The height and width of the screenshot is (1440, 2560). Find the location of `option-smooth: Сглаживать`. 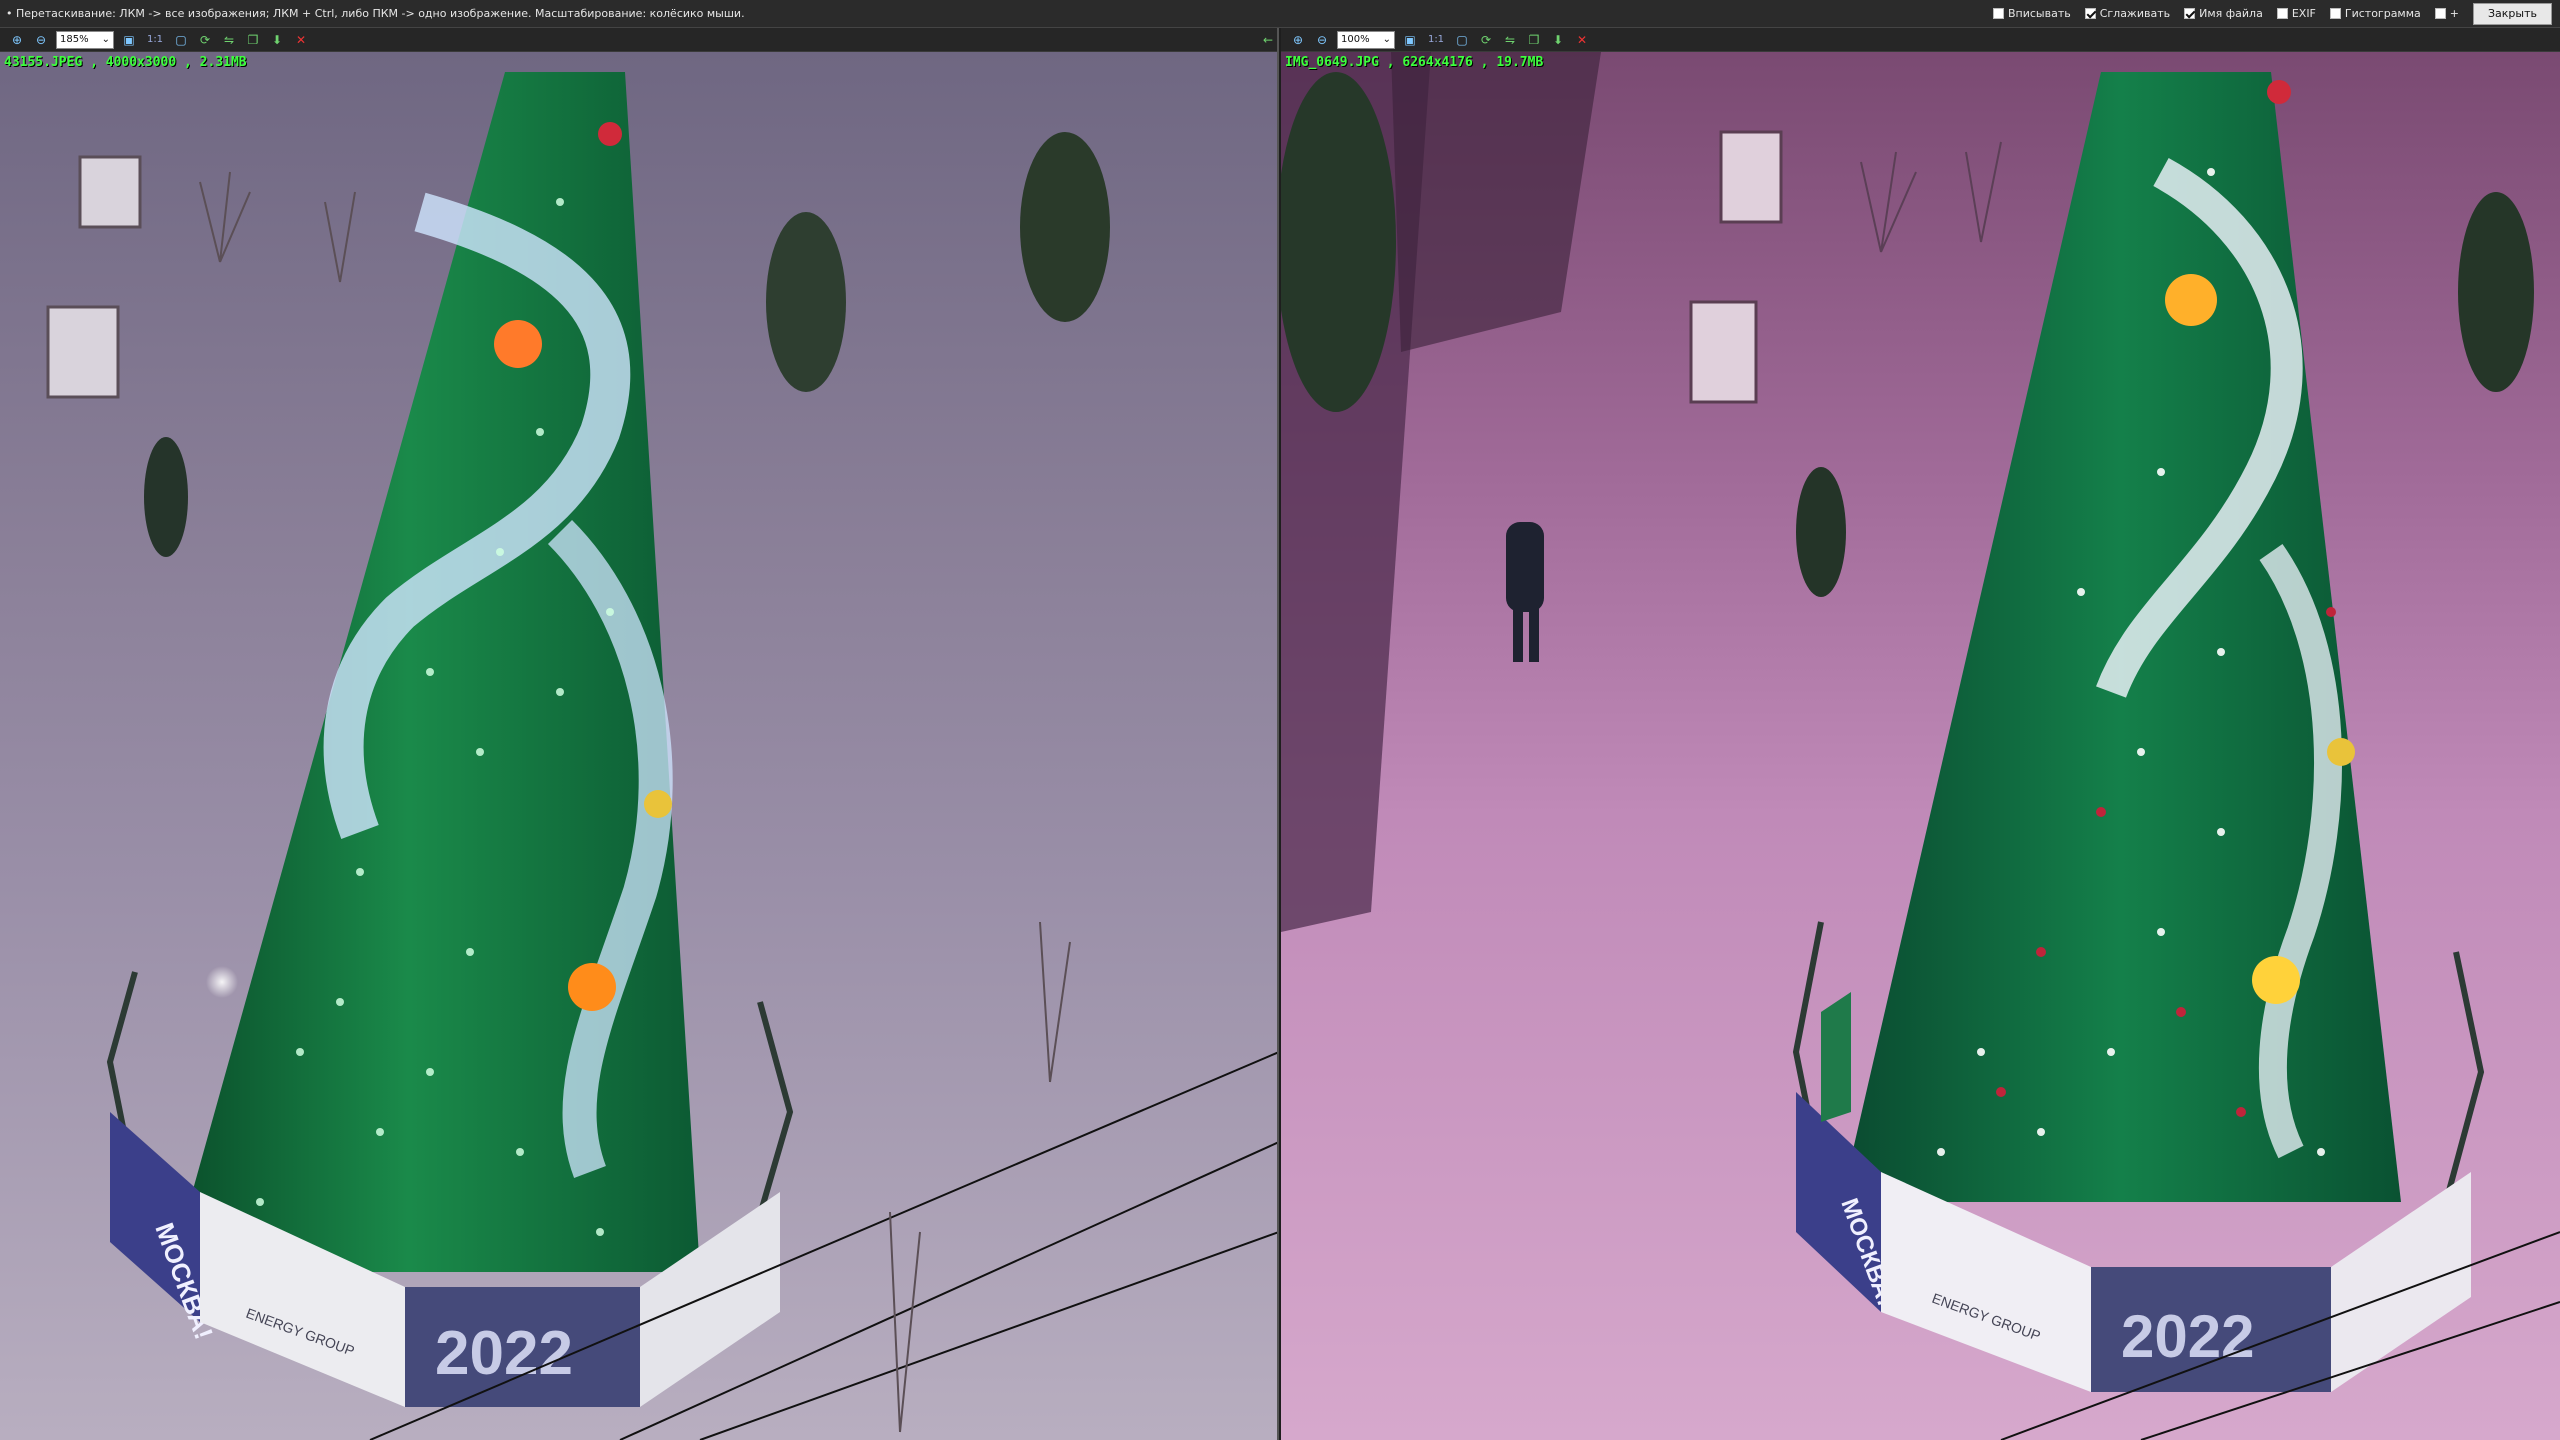

option-smooth: Сглаживать is located at coordinates (2127, 13).